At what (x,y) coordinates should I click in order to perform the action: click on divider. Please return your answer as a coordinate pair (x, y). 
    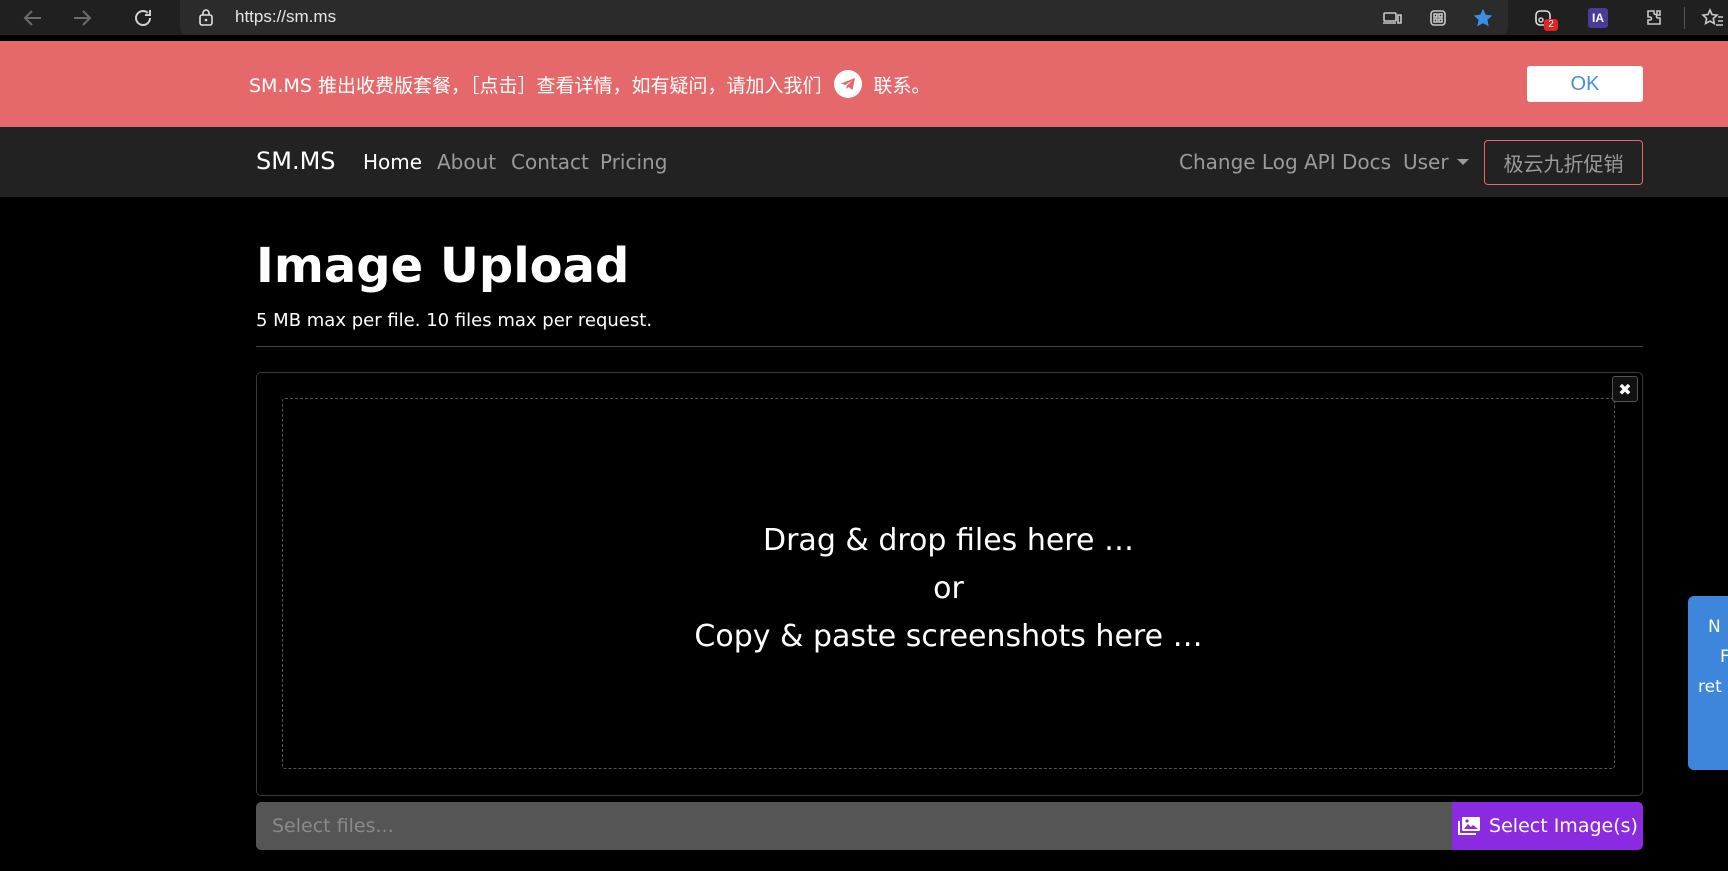
    Looking at the image, I should click on (949, 346).